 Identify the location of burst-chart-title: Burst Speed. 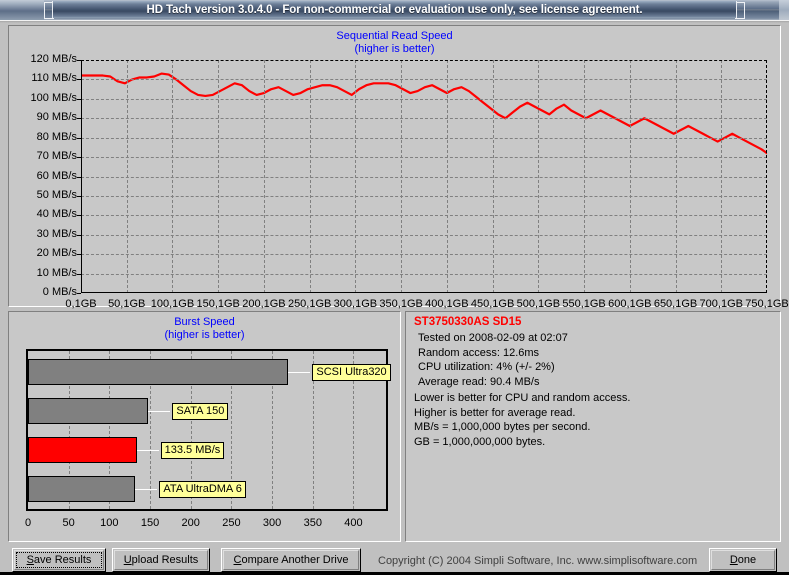
(204, 322).